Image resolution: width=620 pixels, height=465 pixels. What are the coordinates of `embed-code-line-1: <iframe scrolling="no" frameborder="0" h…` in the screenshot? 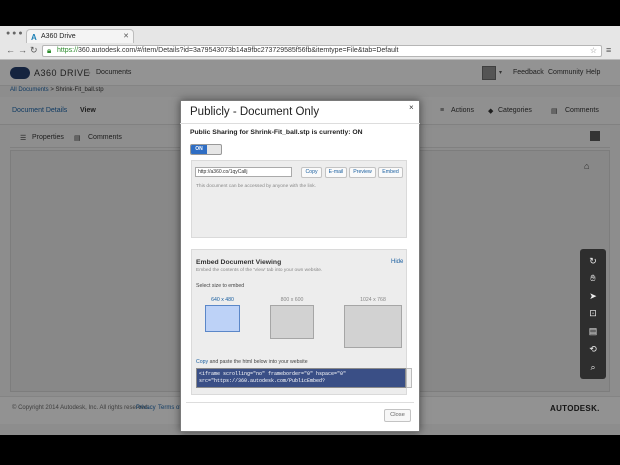 It's located at (273, 374).